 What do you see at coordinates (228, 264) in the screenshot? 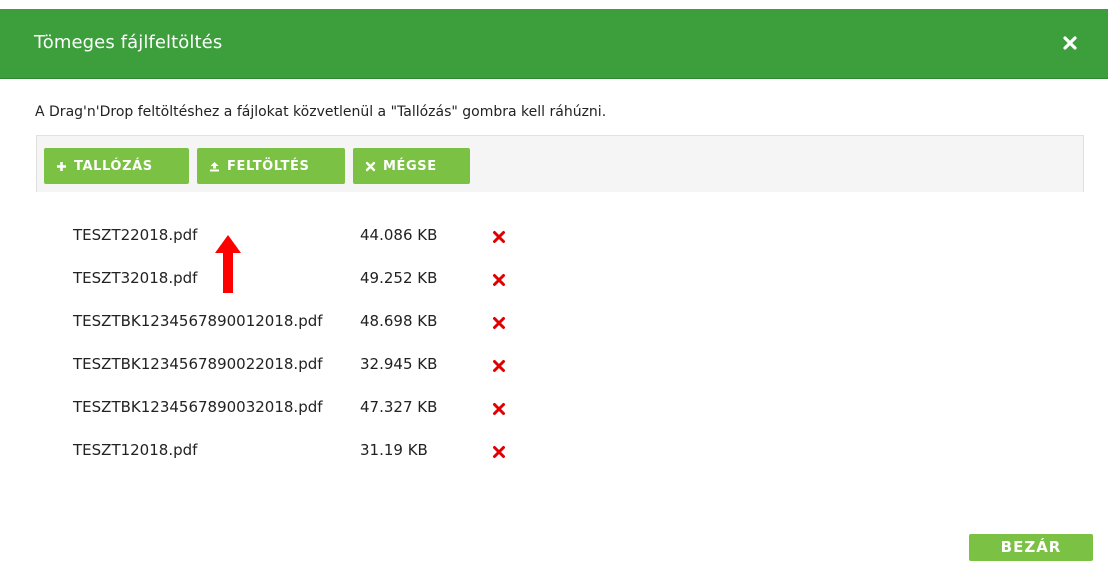
I see `red-arrow-annotation` at bounding box center [228, 264].